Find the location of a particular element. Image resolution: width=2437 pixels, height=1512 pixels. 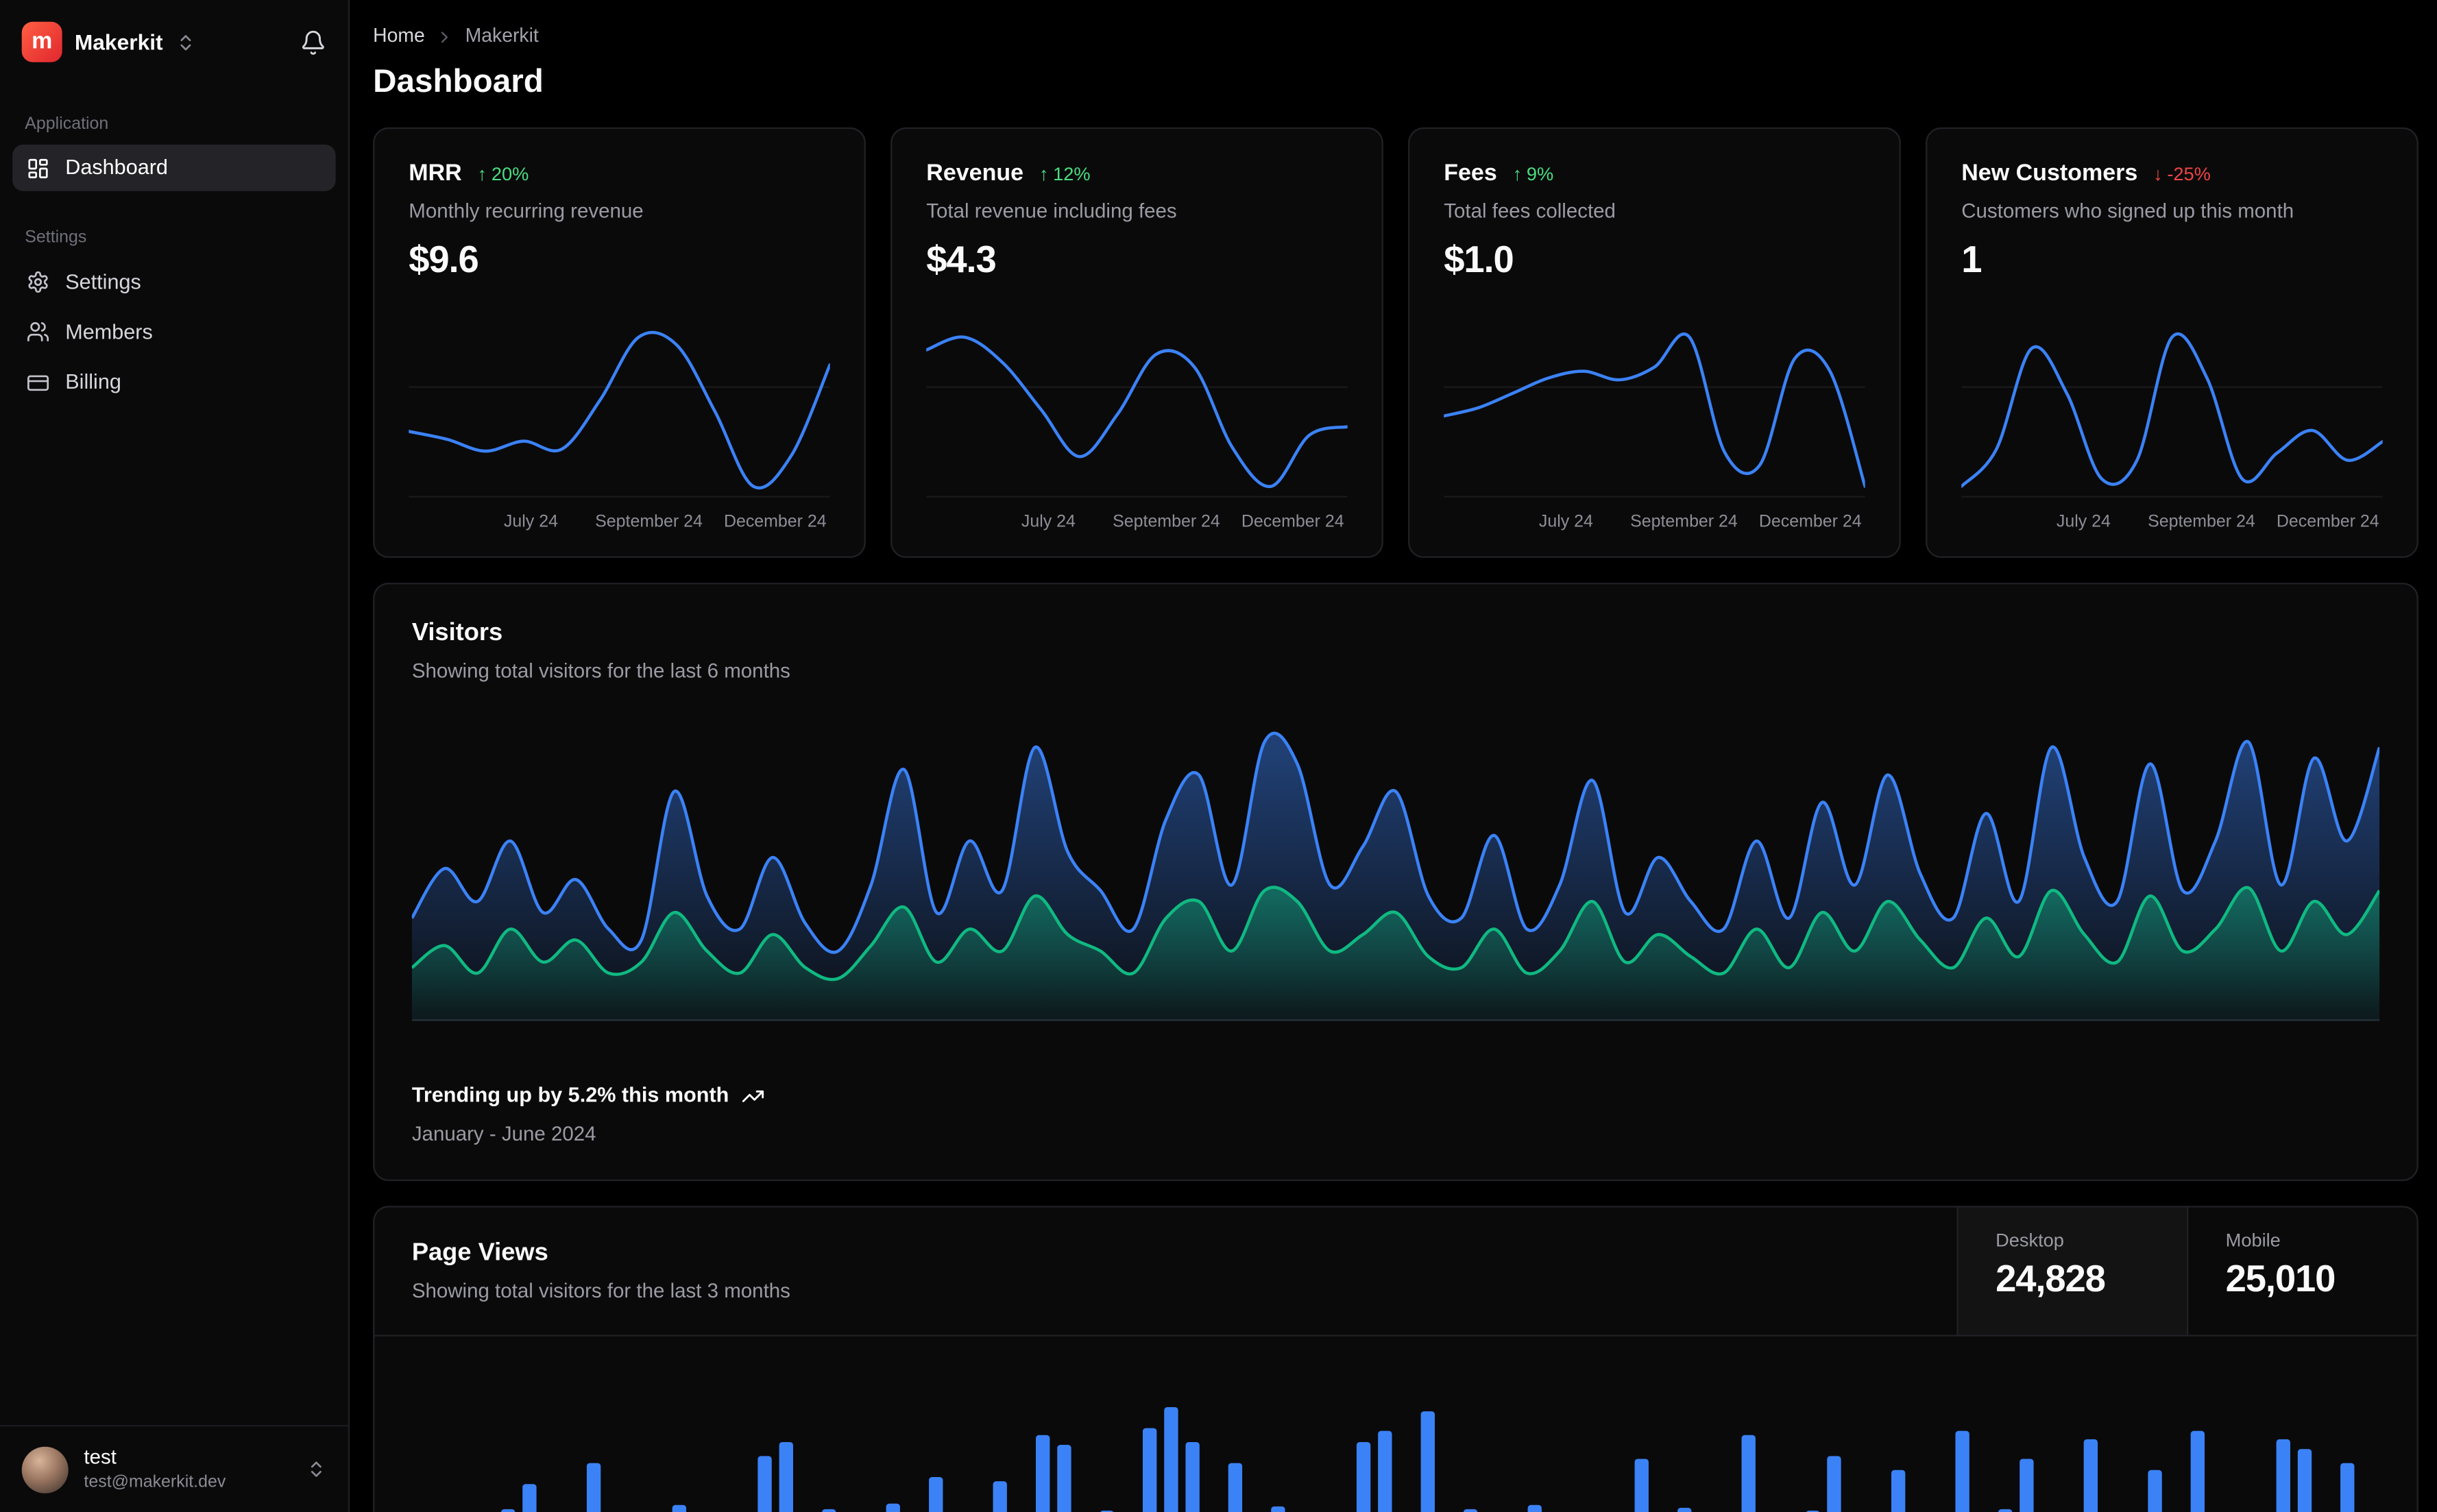

stat-title: Fees is located at coordinates (1470, 174).